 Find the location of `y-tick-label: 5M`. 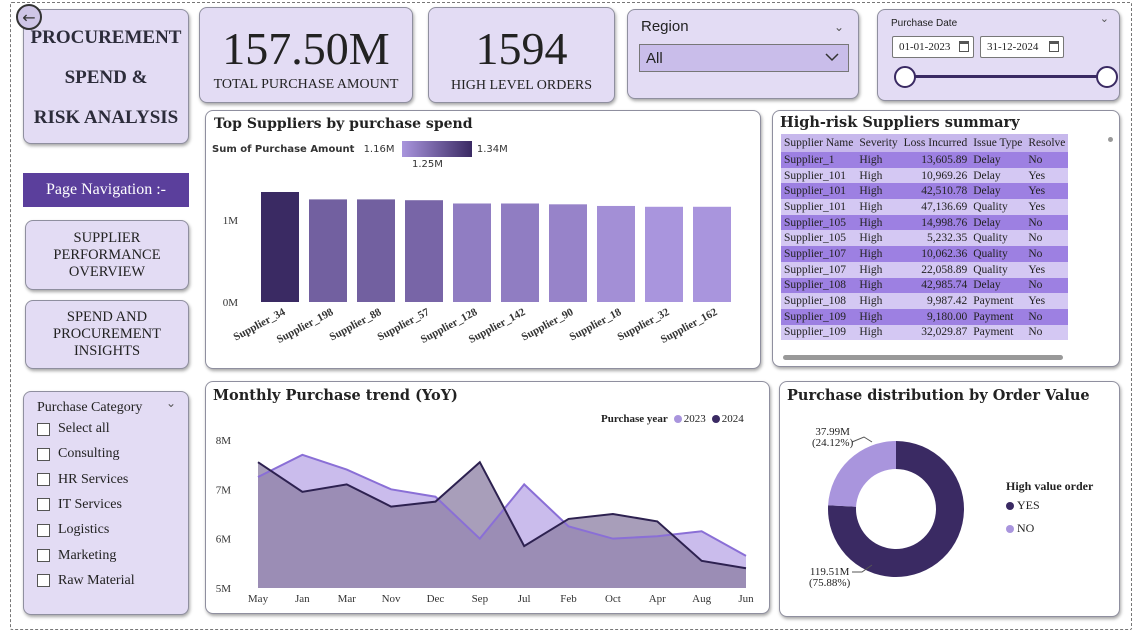

y-tick-label: 5M is located at coordinates (224, 589).